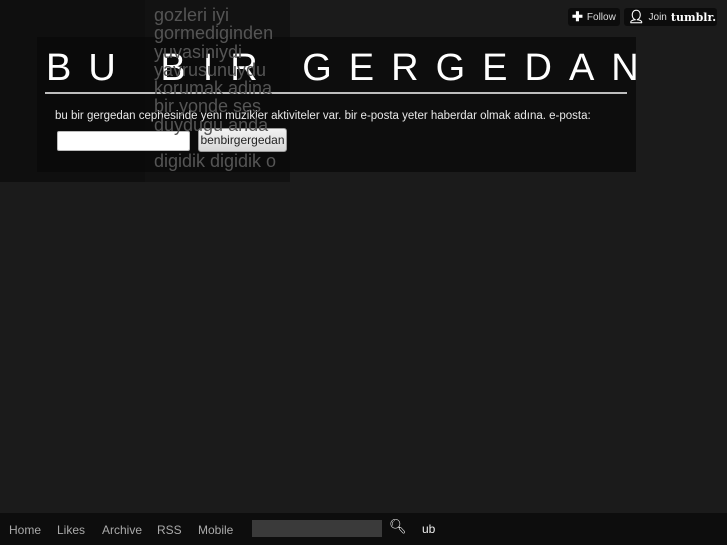  I want to click on email-input, so click(123, 141).